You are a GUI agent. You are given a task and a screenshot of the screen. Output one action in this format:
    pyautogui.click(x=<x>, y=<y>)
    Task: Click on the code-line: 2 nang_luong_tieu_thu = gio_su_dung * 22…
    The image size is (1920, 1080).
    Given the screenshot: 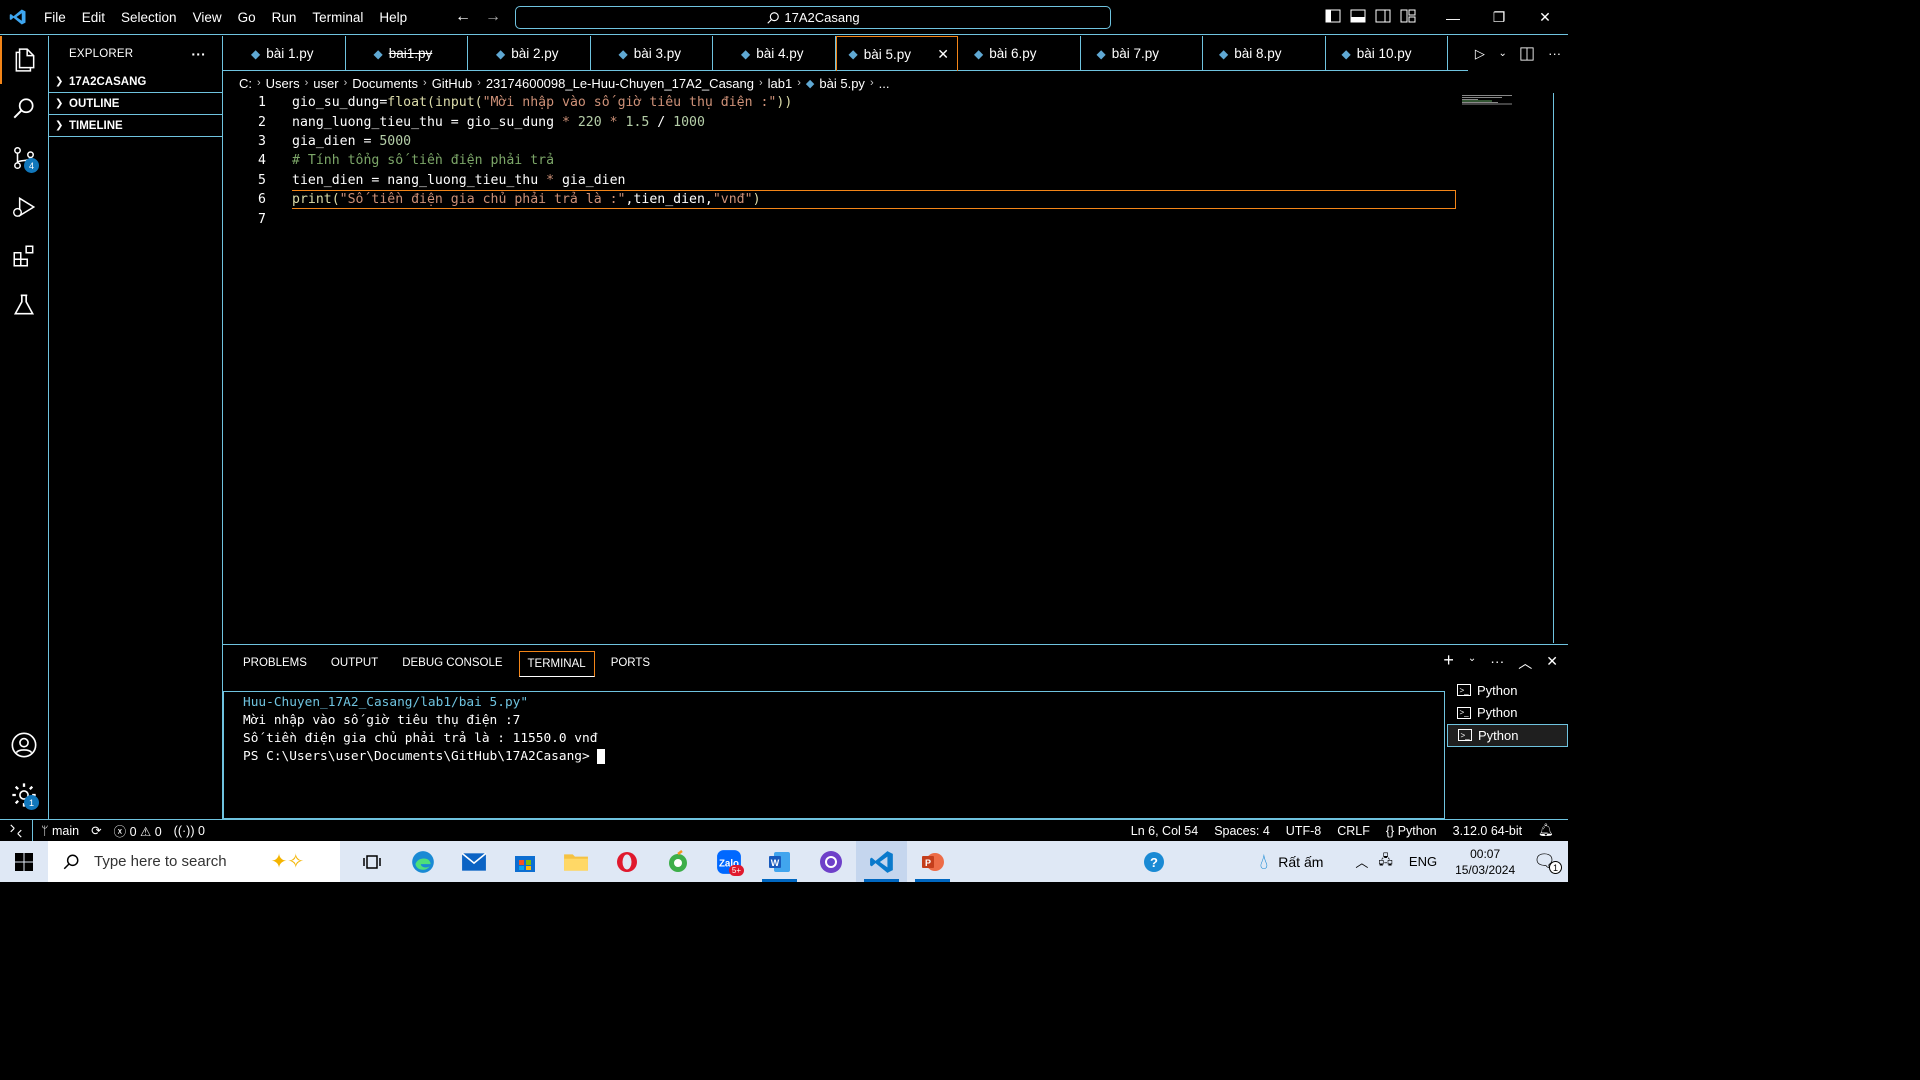 What is the action you would take?
    pyautogui.click(x=839, y=121)
    